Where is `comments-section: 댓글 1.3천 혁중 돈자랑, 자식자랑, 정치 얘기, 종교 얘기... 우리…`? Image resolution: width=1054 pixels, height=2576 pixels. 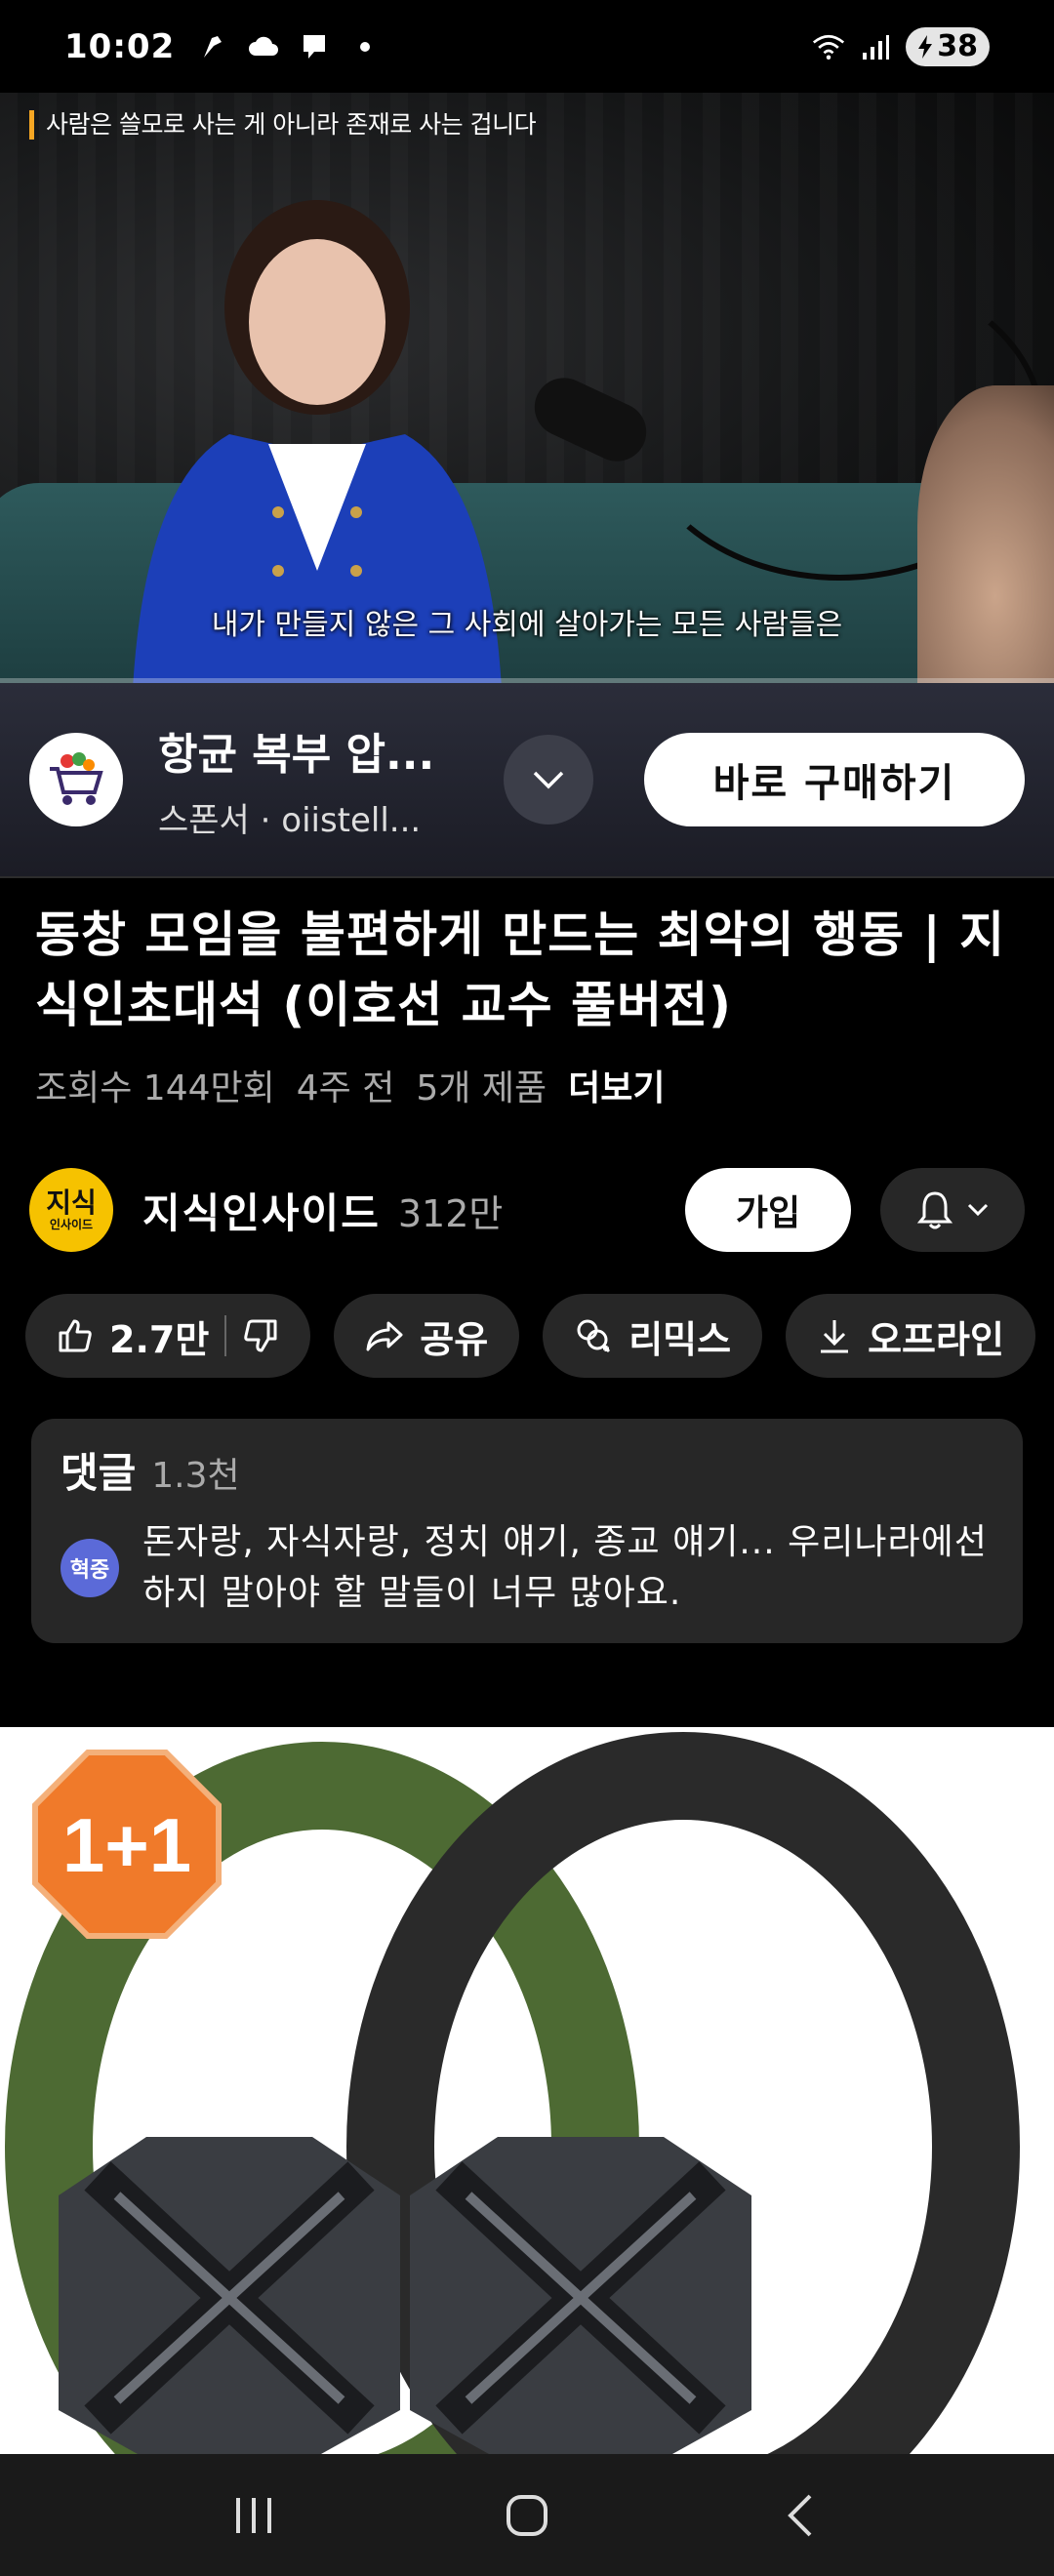 comments-section: 댓글 1.3천 혁중 돈자랑, 자식자랑, 정치 얘기, 종교 얘기... 우리… is located at coordinates (527, 1531).